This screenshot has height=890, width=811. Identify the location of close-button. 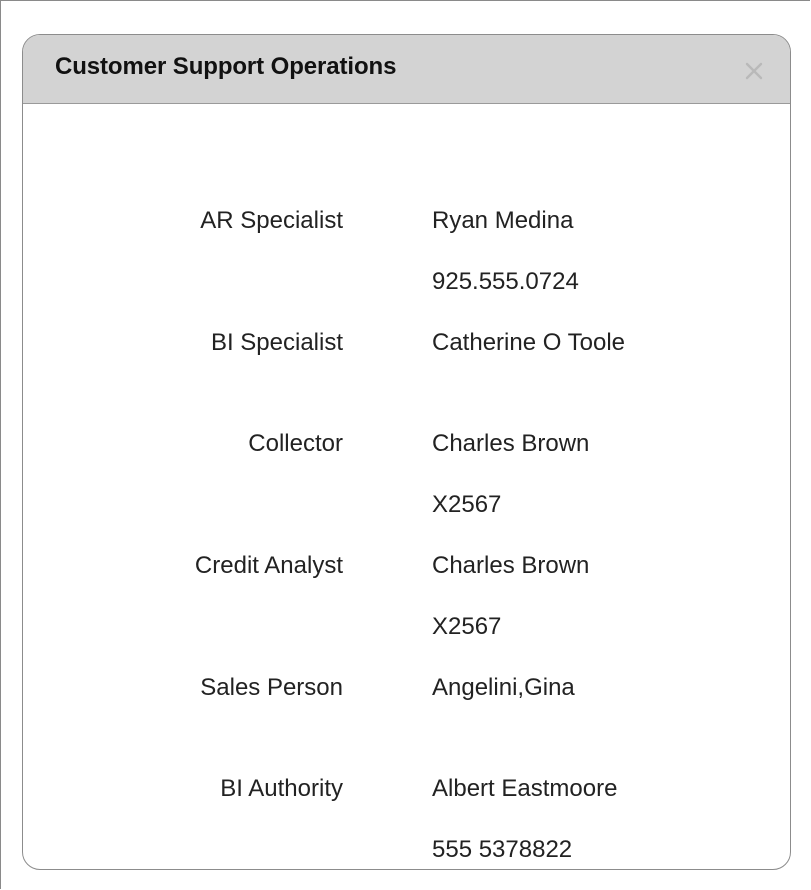
(754, 71).